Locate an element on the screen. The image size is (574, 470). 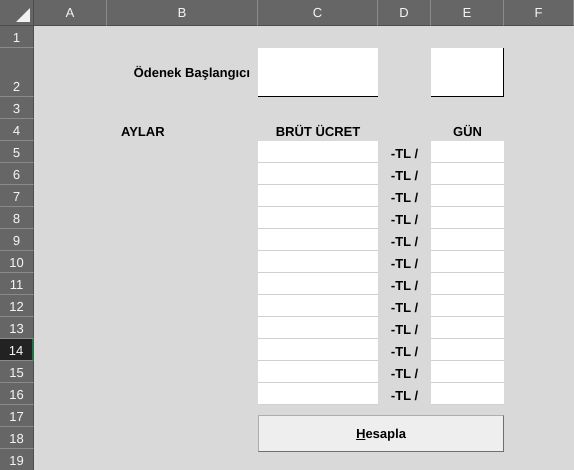
row-header: 7 is located at coordinates (17, 196).